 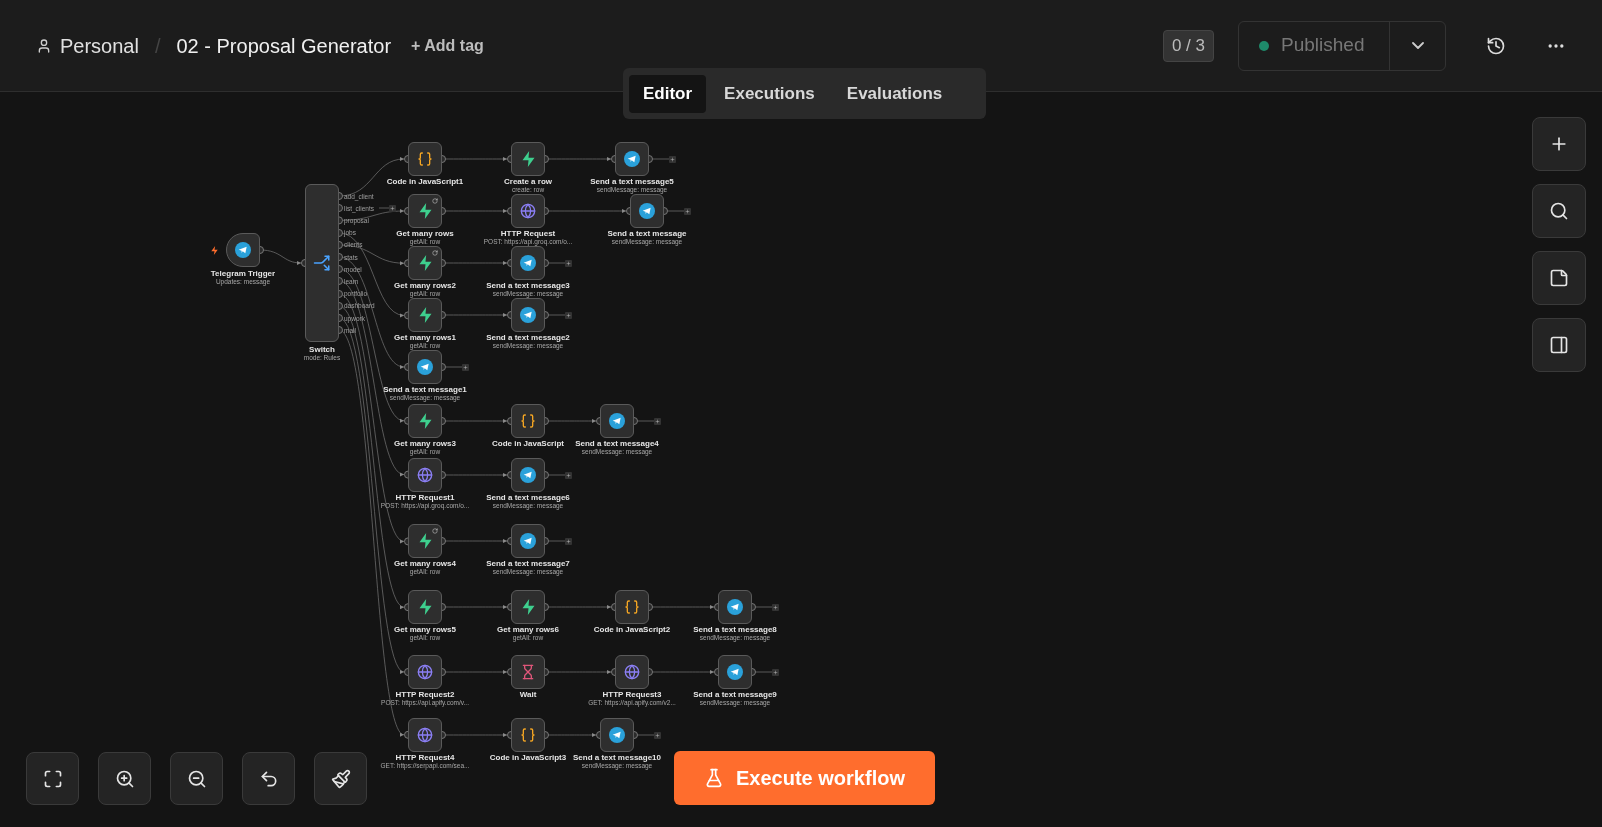 What do you see at coordinates (1496, 45) in the screenshot?
I see `history-icon` at bounding box center [1496, 45].